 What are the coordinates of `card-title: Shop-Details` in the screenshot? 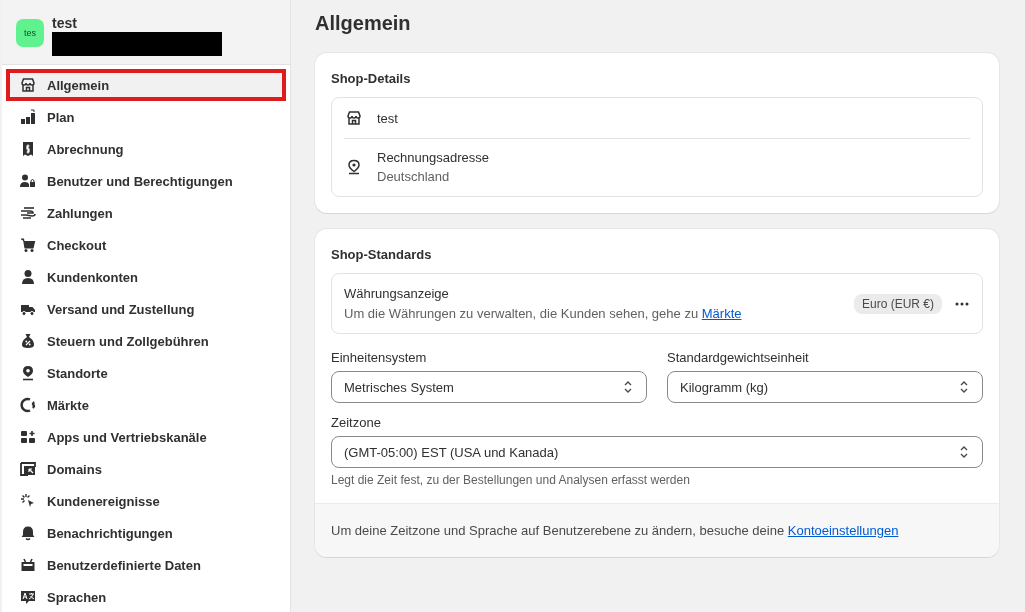 It's located at (371, 79).